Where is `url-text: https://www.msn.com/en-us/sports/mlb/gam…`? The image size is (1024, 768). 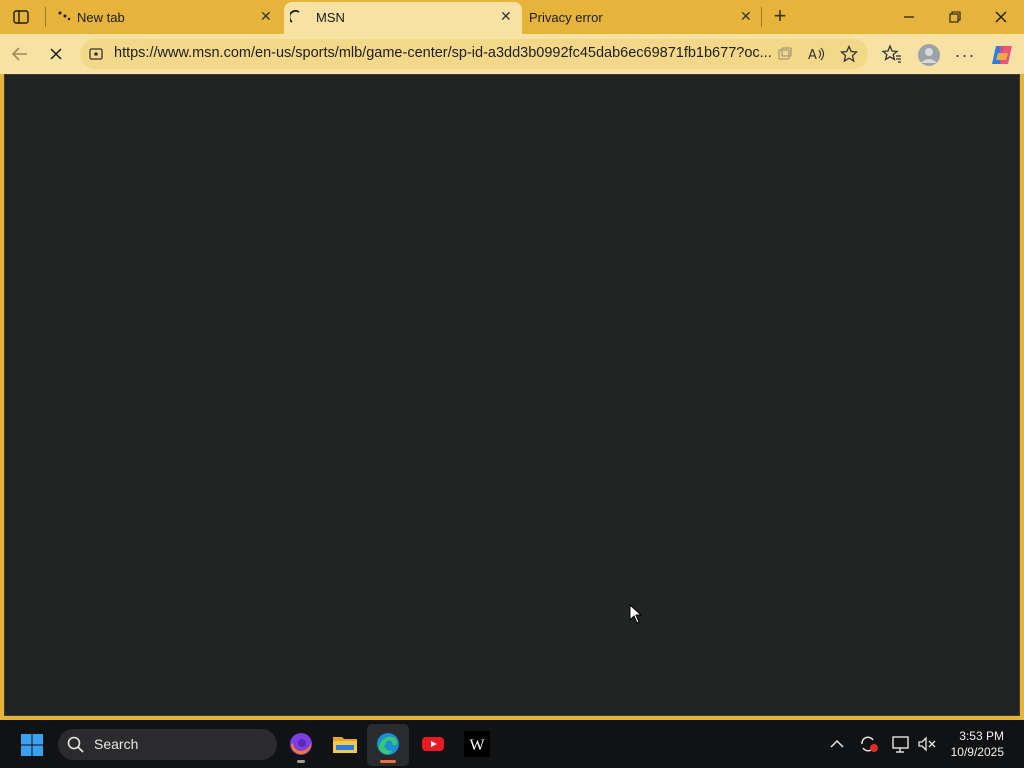 url-text: https://www.msn.com/en-us/sports/mlb/gam… is located at coordinates (443, 53).